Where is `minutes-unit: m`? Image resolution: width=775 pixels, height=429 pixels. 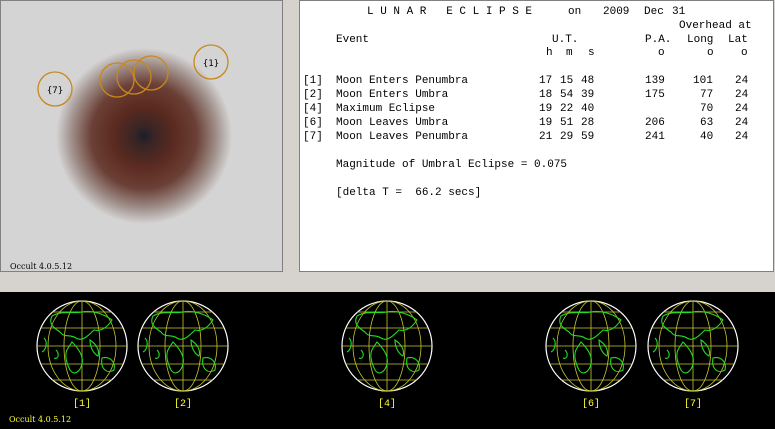 minutes-unit: m is located at coordinates (569, 53).